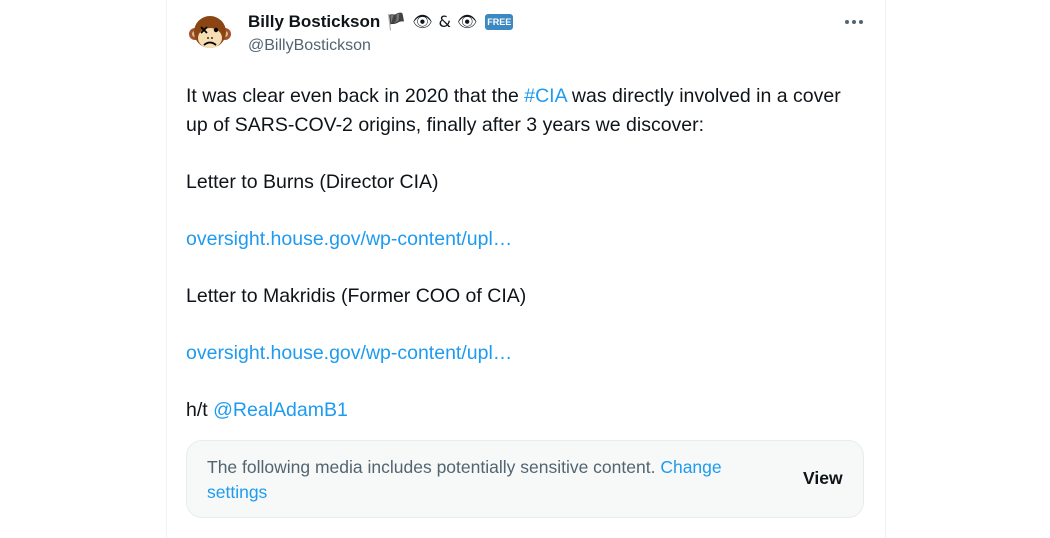 The width and height of the screenshot is (1050, 538). I want to click on hat-tip-line: h/t @RealAdamB1, so click(521, 410).